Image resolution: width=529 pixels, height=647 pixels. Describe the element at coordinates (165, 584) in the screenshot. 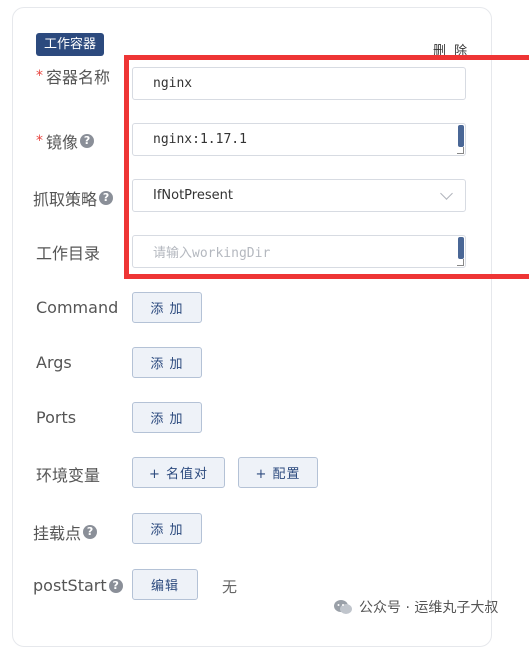

I see `post-start-edit-button: 编辑` at that location.